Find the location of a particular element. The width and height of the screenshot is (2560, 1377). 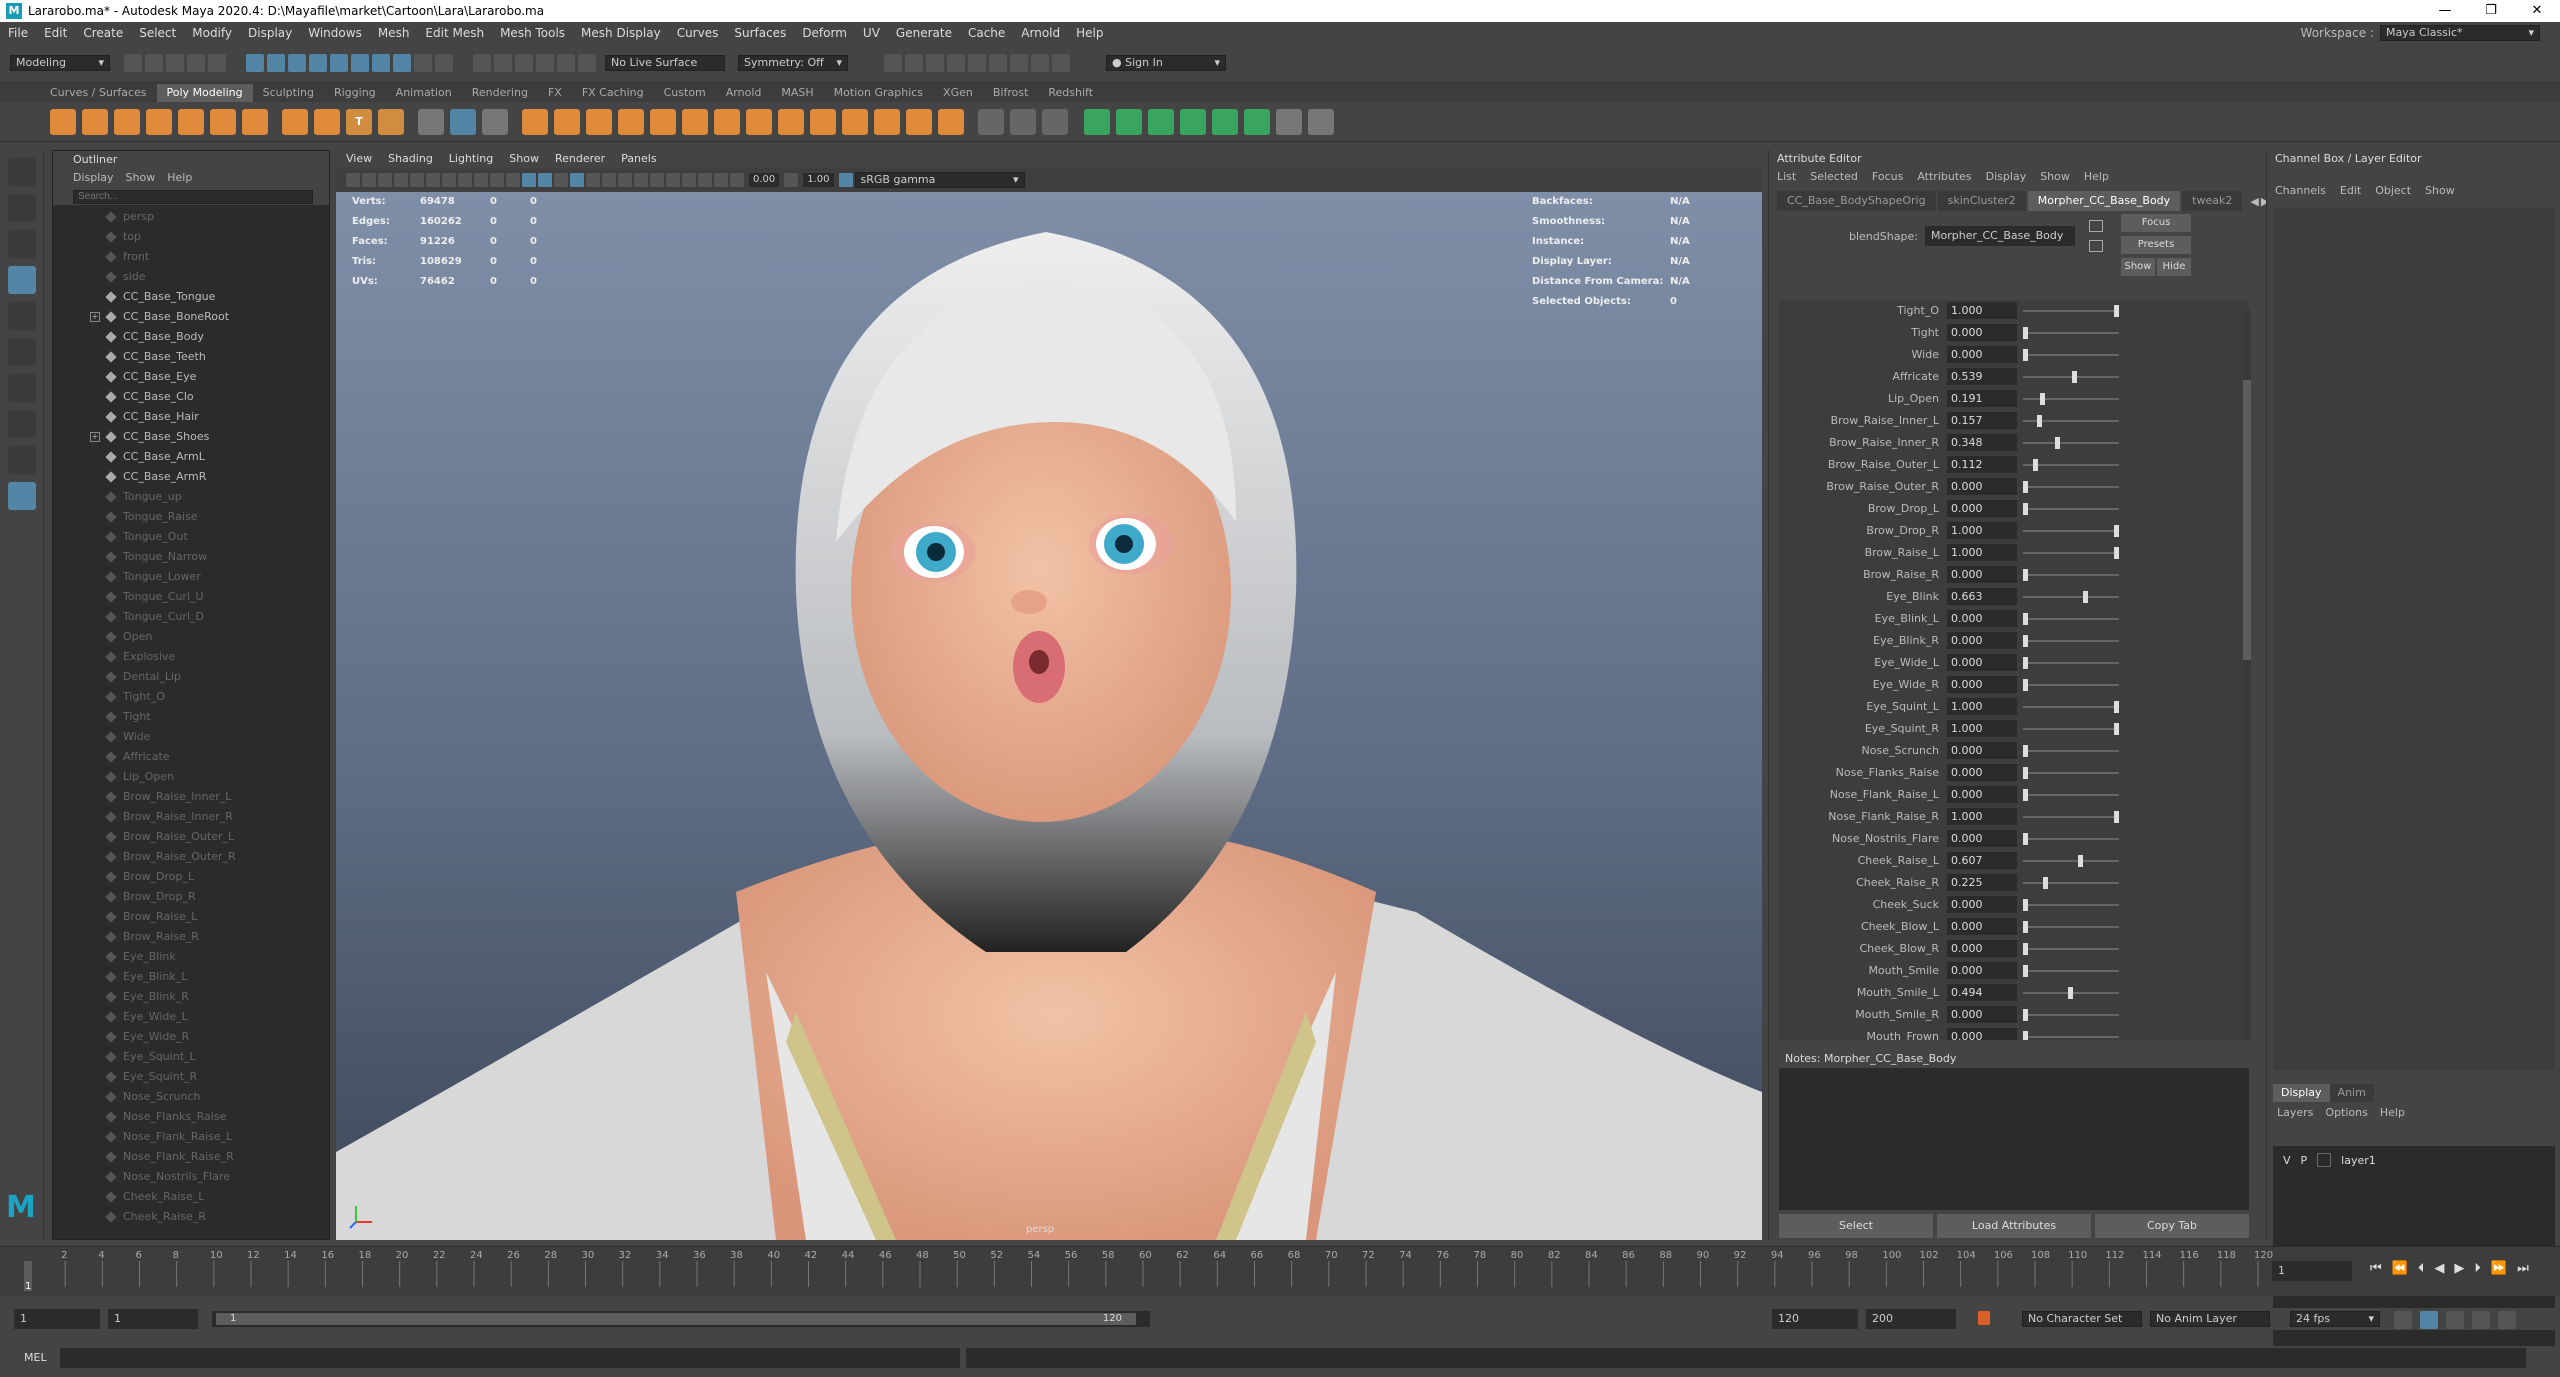

outliner-item: CC_Base_ArmL is located at coordinates (191, 457).